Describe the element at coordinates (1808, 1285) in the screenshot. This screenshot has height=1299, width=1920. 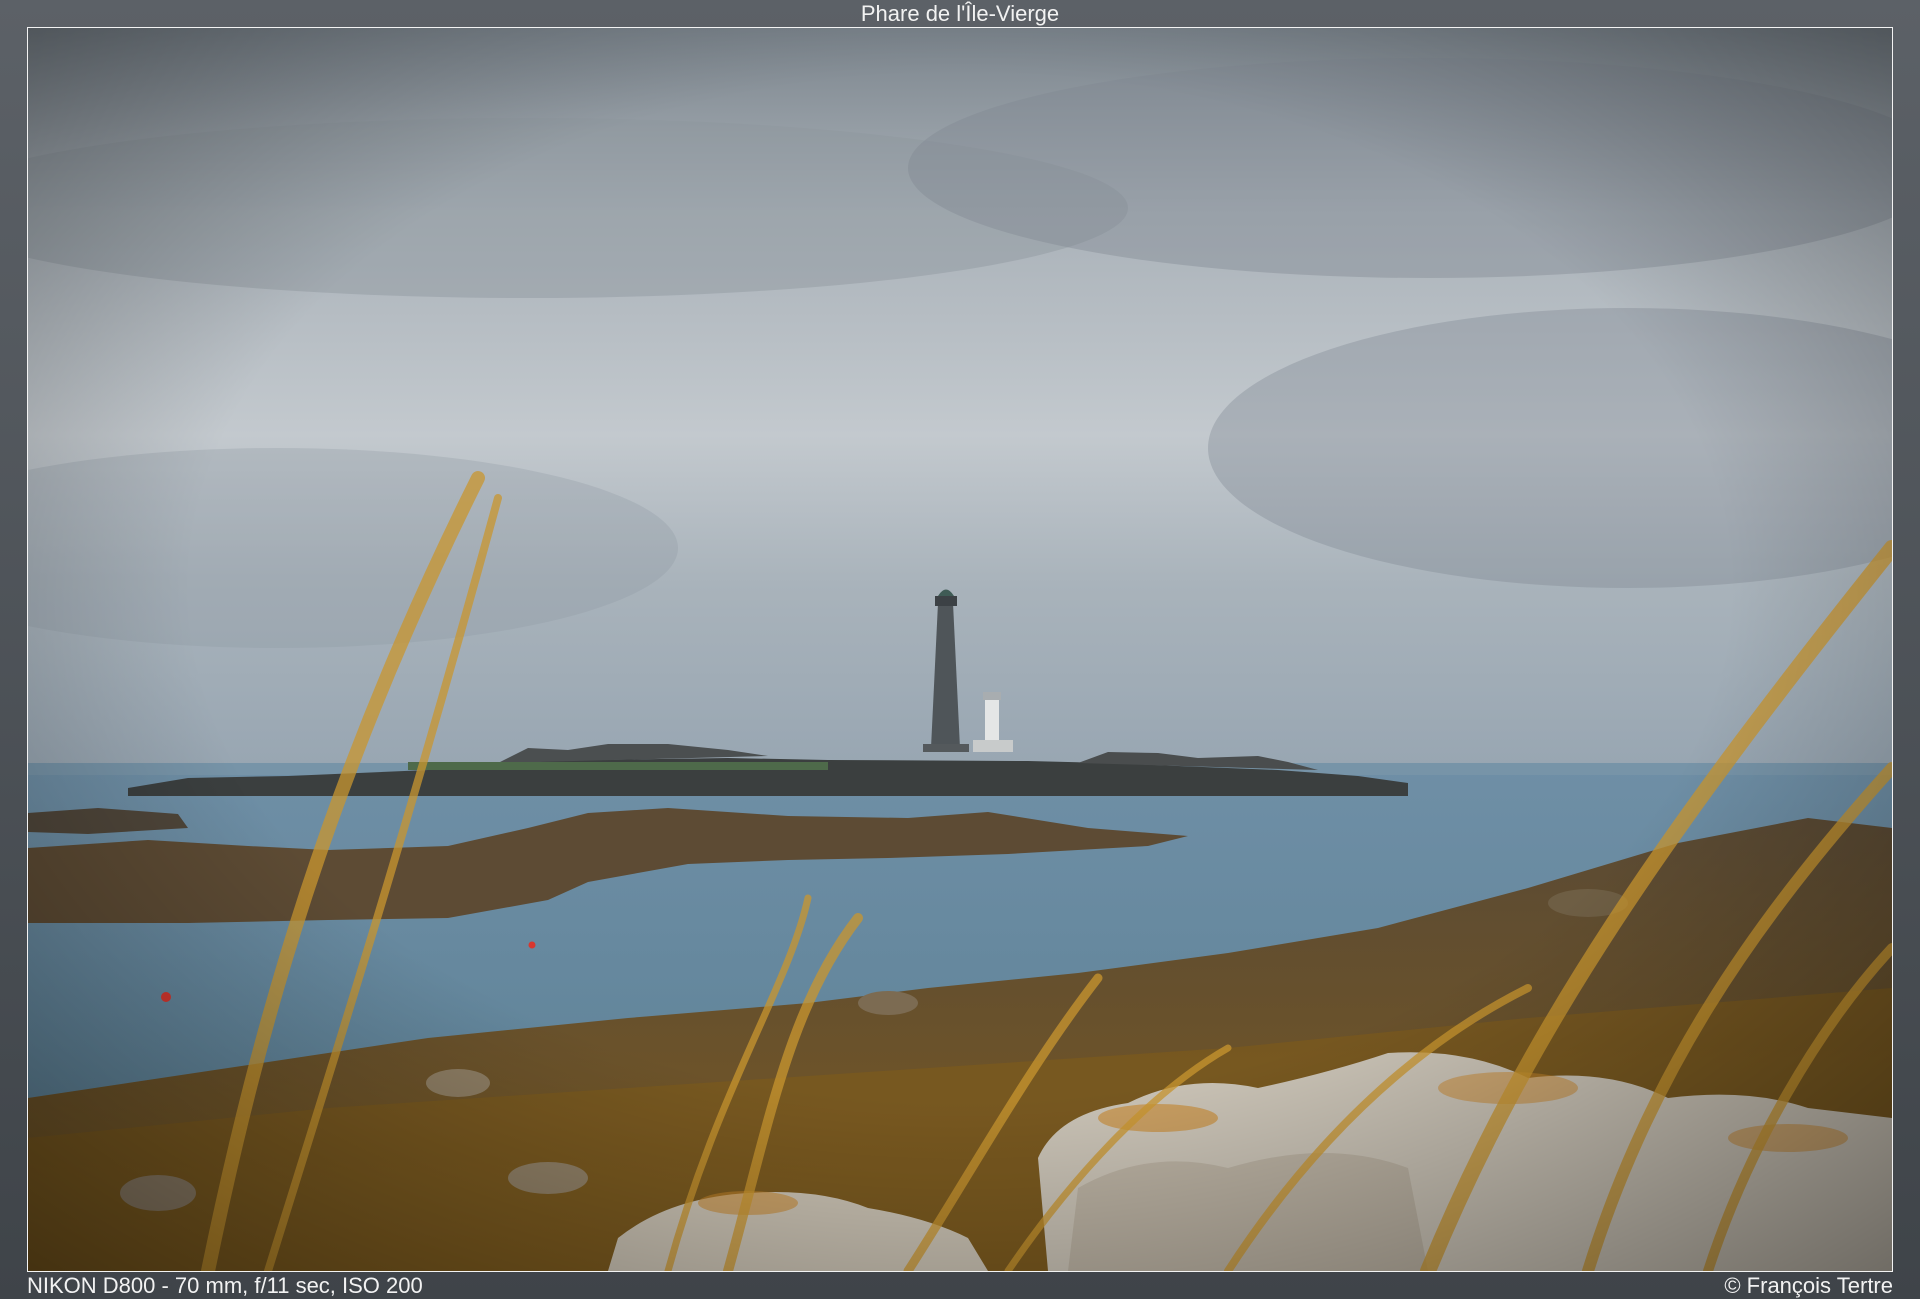
I see `copyright-notice: © François Tertre` at that location.